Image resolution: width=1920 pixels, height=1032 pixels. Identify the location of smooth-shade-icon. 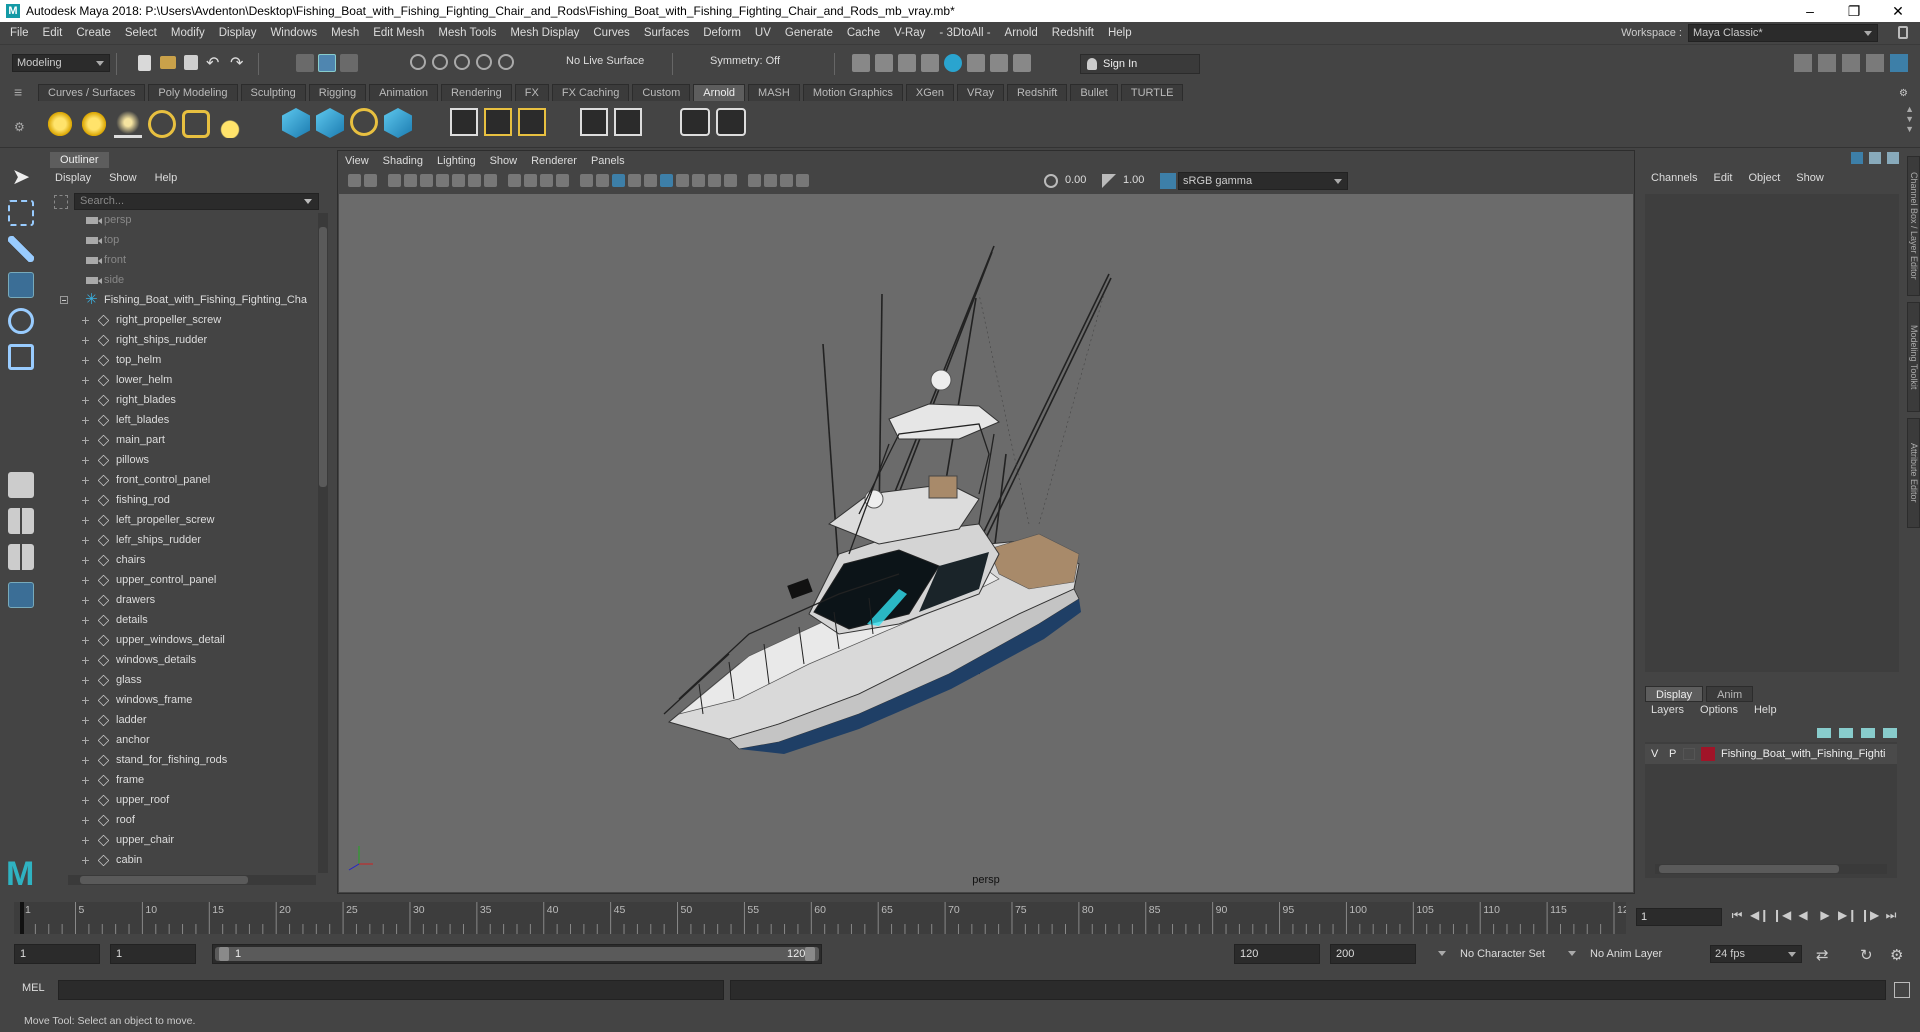
(602, 180).